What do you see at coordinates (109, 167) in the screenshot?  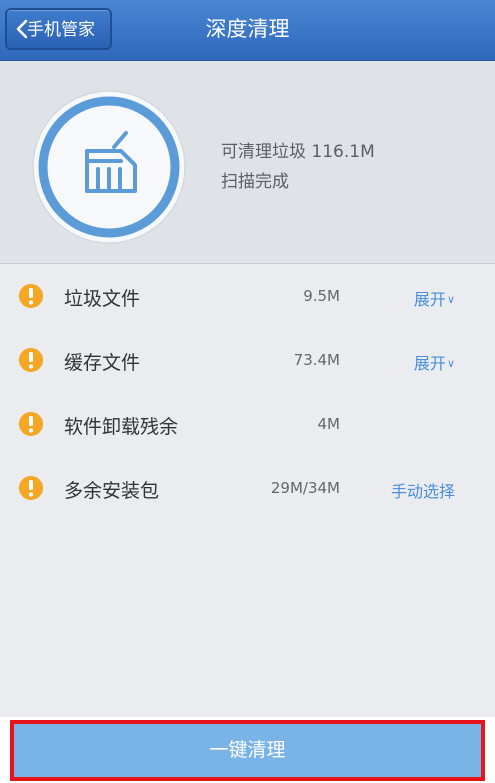 I see `broom-icon` at bounding box center [109, 167].